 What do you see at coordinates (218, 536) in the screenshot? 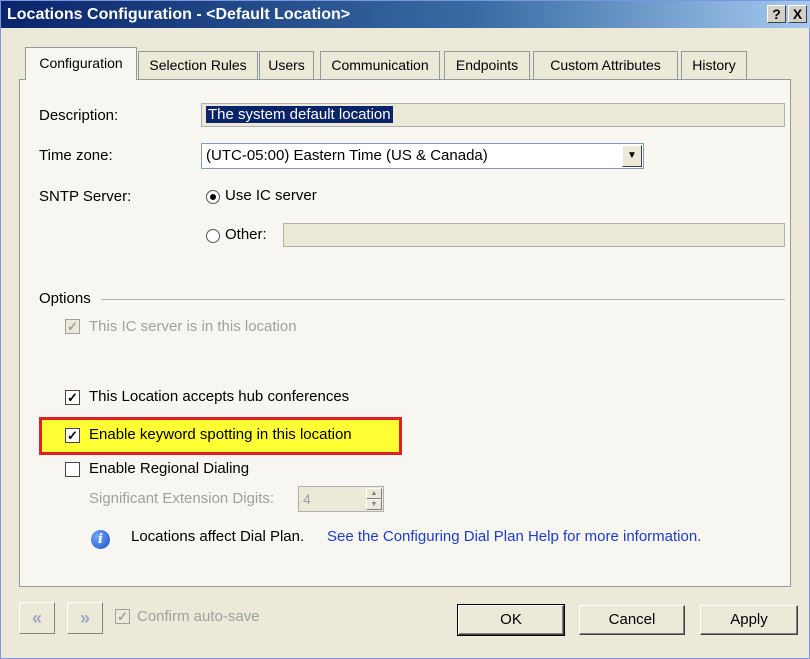
I see `info-text: Locations affect Dial Plan.` at bounding box center [218, 536].